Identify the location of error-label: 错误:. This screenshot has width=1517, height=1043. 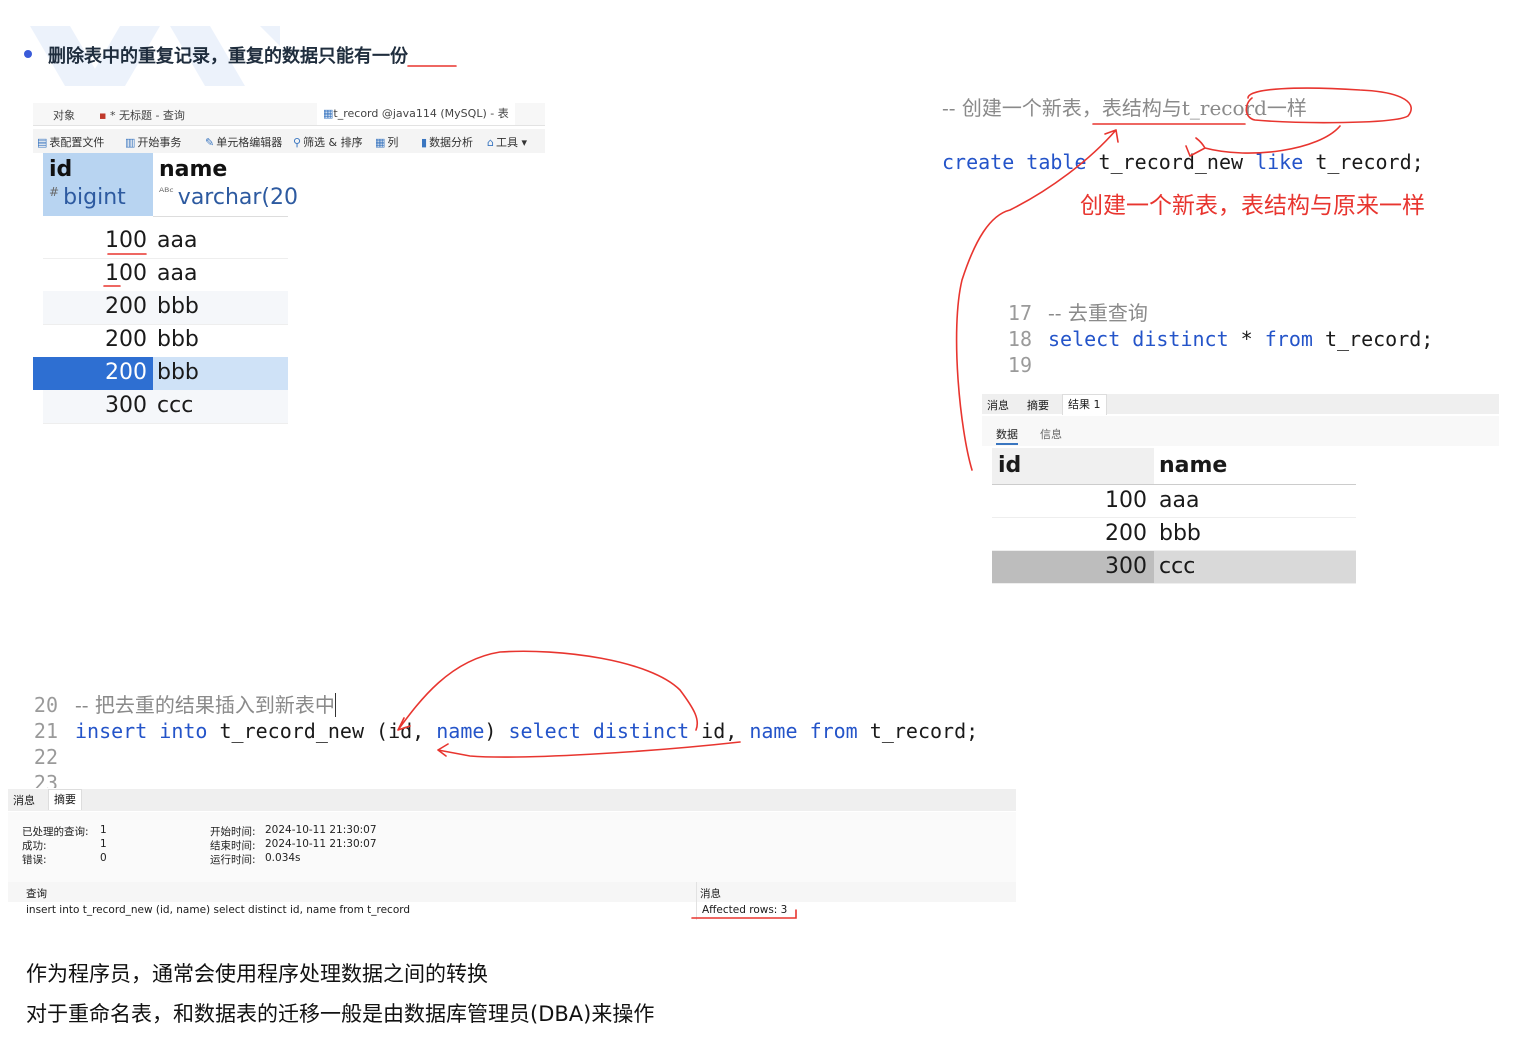
(34, 860).